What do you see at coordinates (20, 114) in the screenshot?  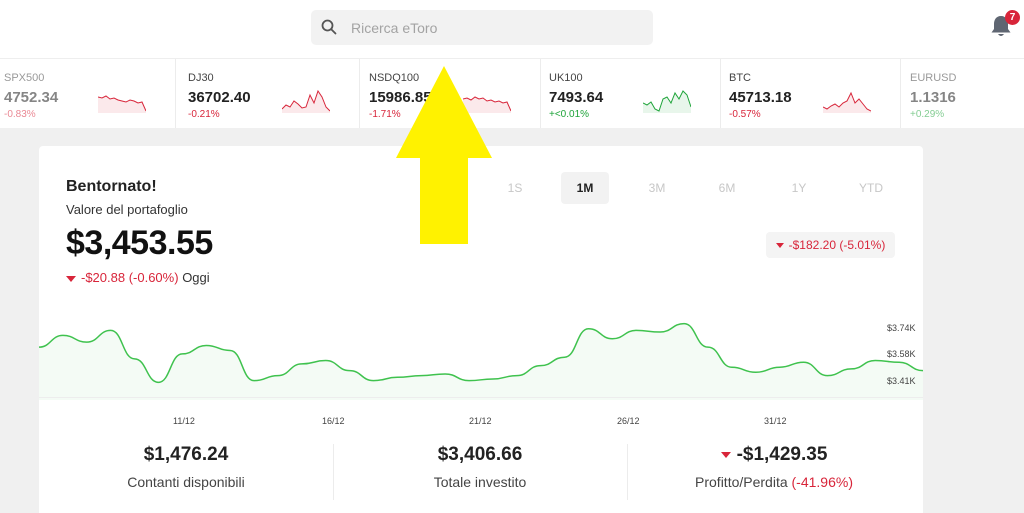 I see `ticker-change: -0.83%` at bounding box center [20, 114].